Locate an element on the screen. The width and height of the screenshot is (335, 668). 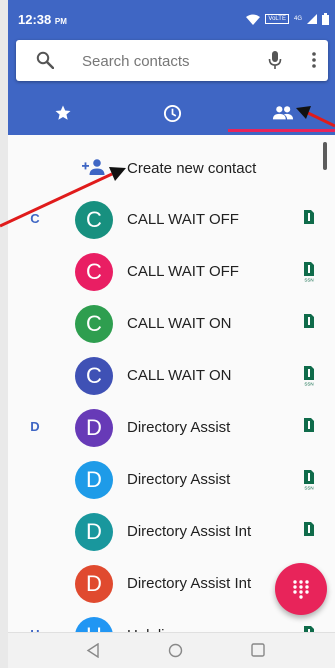
scrollbar-thumb is located at coordinates (325, 156).